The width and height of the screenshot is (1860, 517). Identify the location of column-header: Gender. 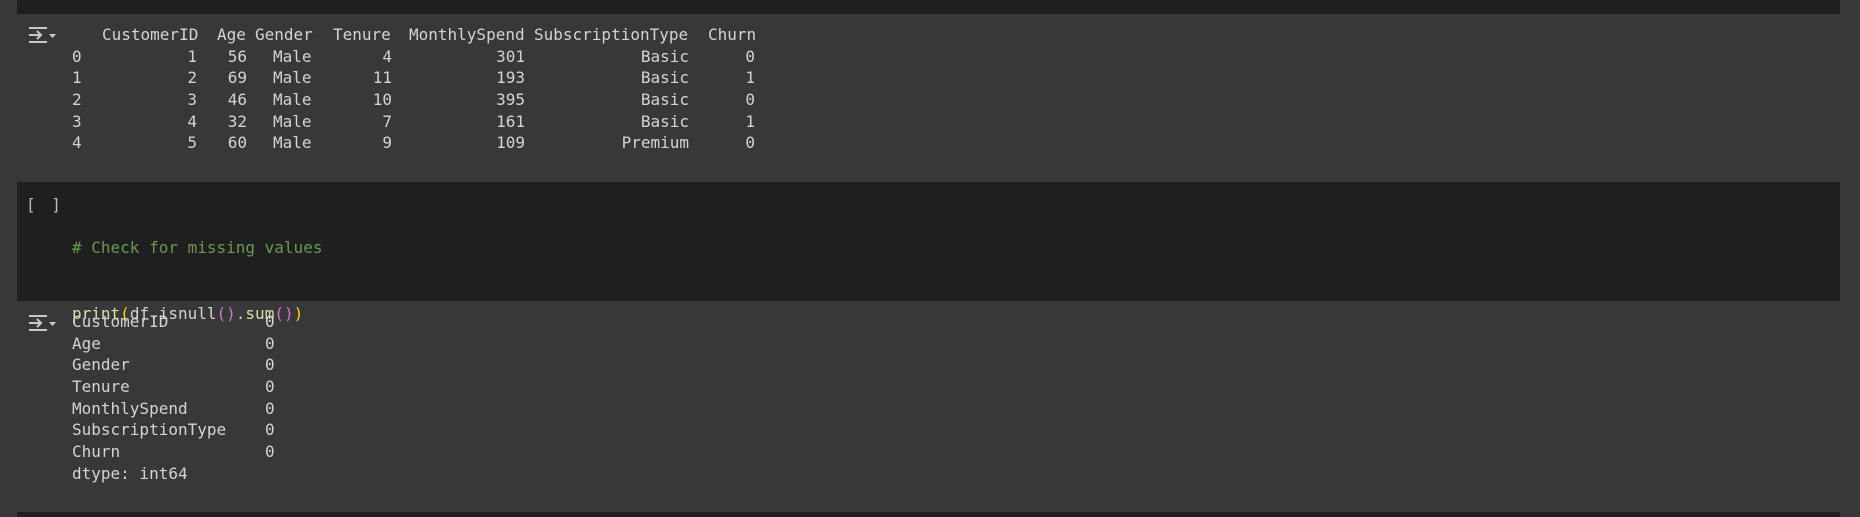
(284, 34).